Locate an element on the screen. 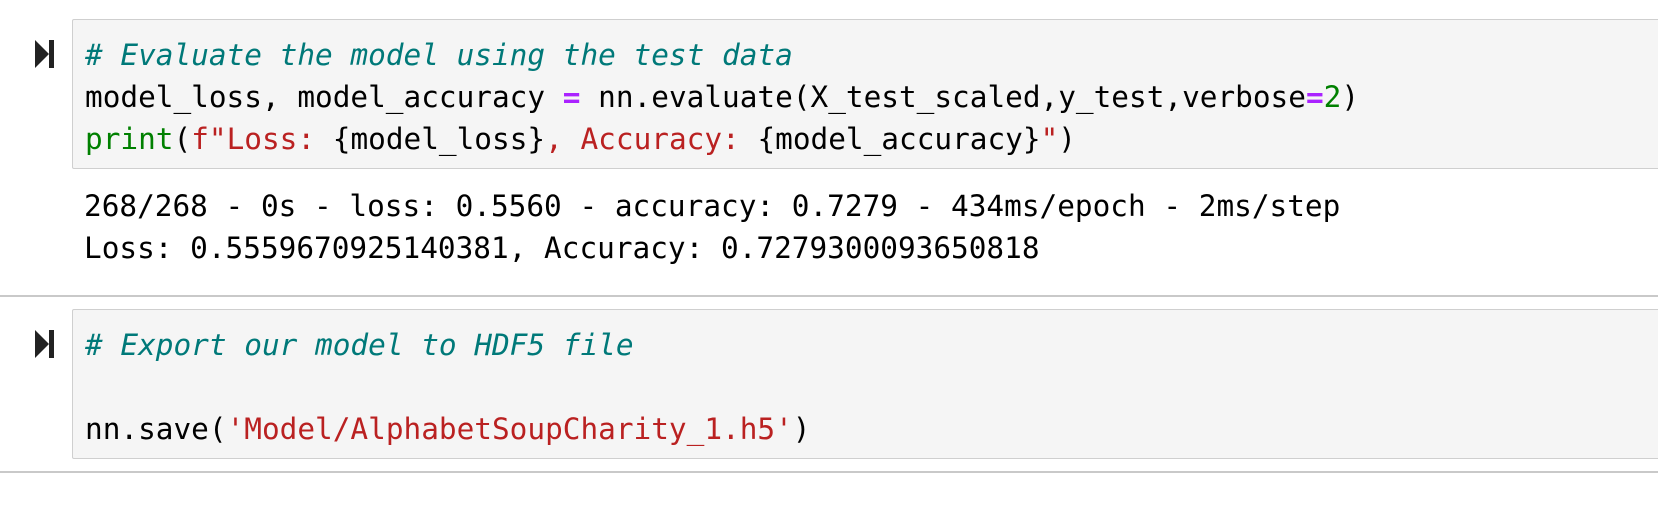 The width and height of the screenshot is (1658, 513). code-text: {model_accuracy} is located at coordinates (899, 139).